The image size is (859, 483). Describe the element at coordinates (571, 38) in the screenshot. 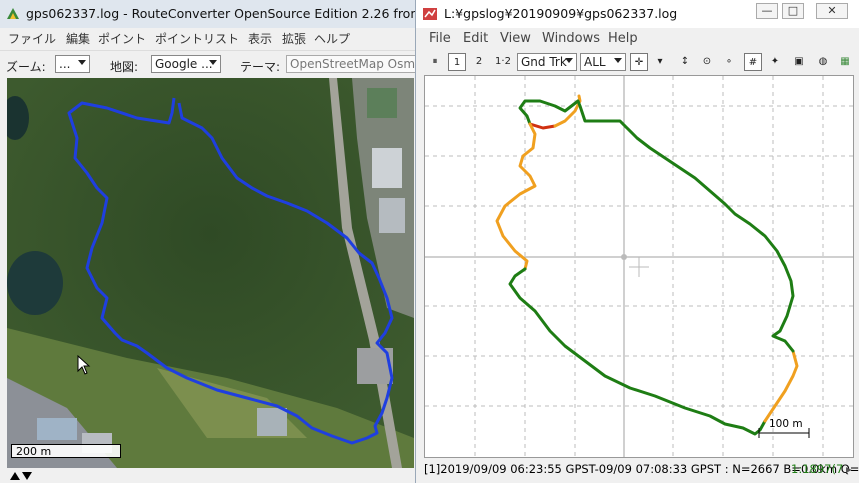

I see `menu-windows: Windows` at that location.